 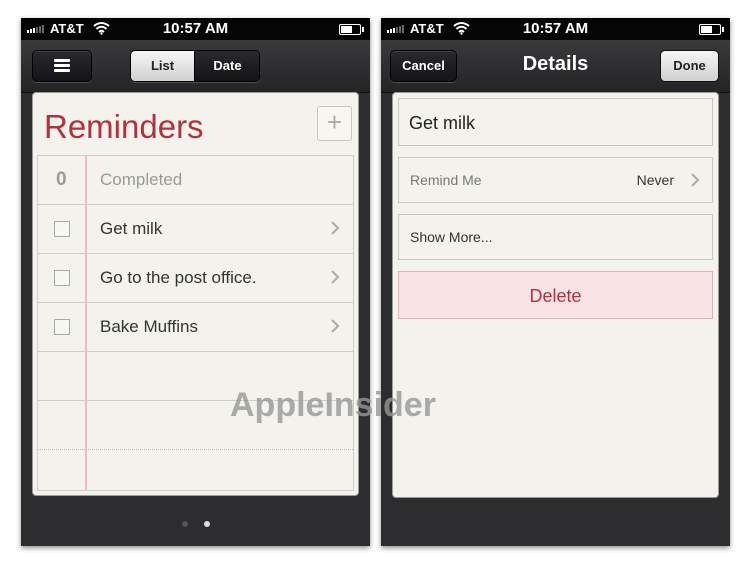 I want to click on reminder-title-text: Get milk, so click(x=442, y=123).